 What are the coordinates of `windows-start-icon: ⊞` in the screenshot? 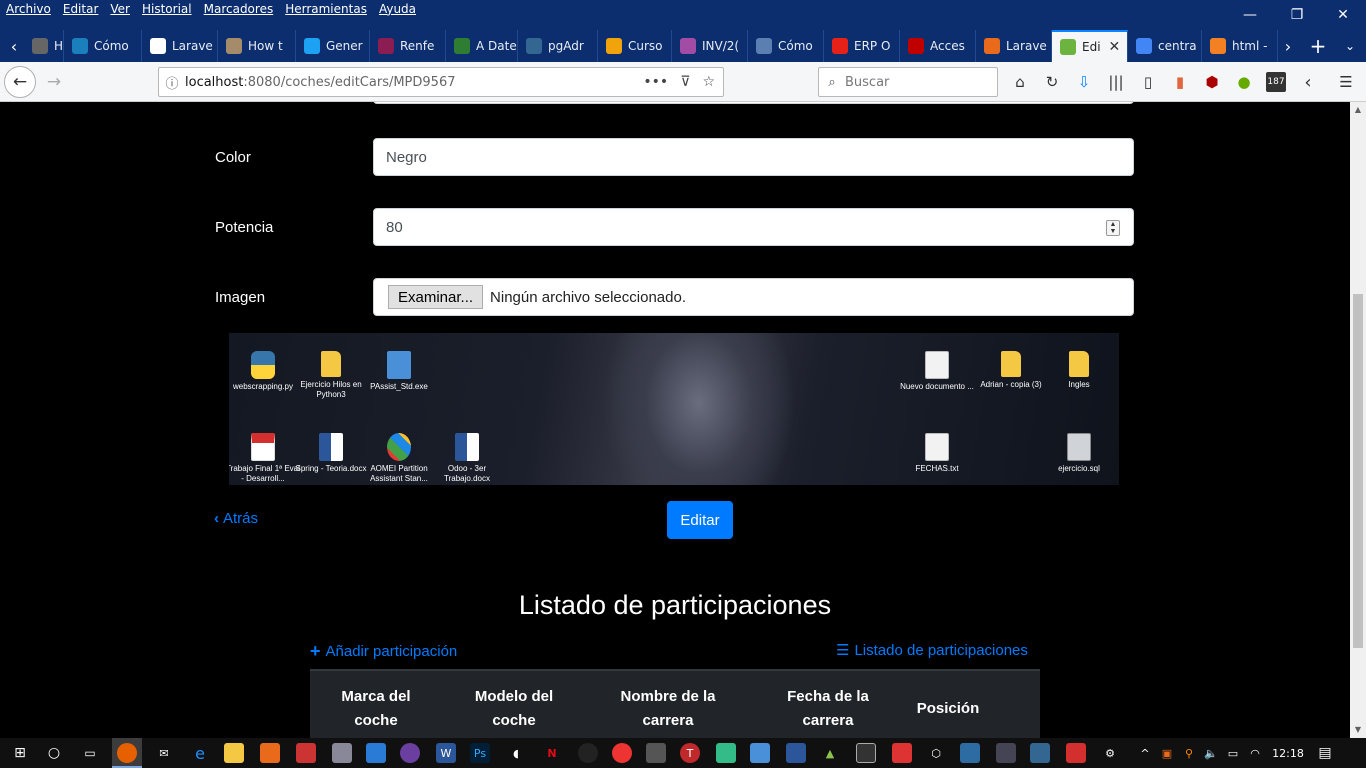 It's located at (20, 753).